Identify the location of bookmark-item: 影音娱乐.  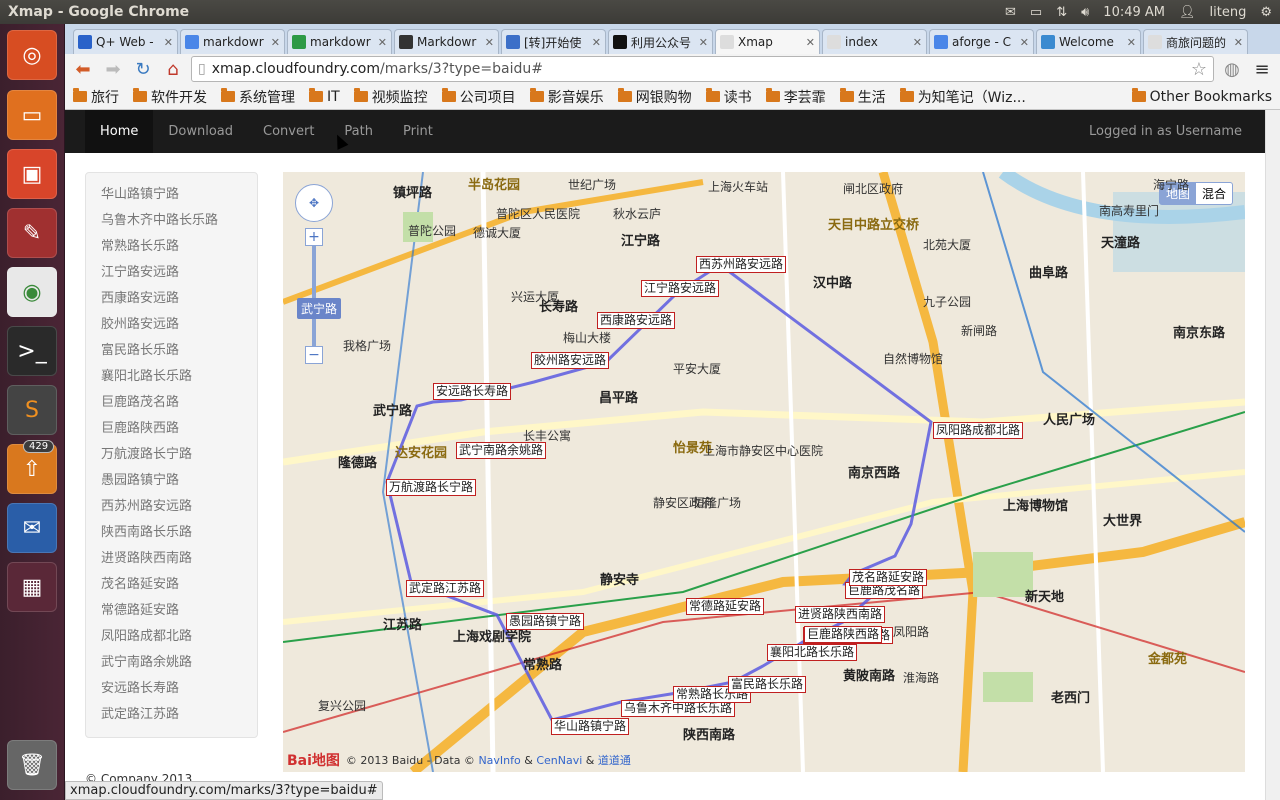
(566, 97).